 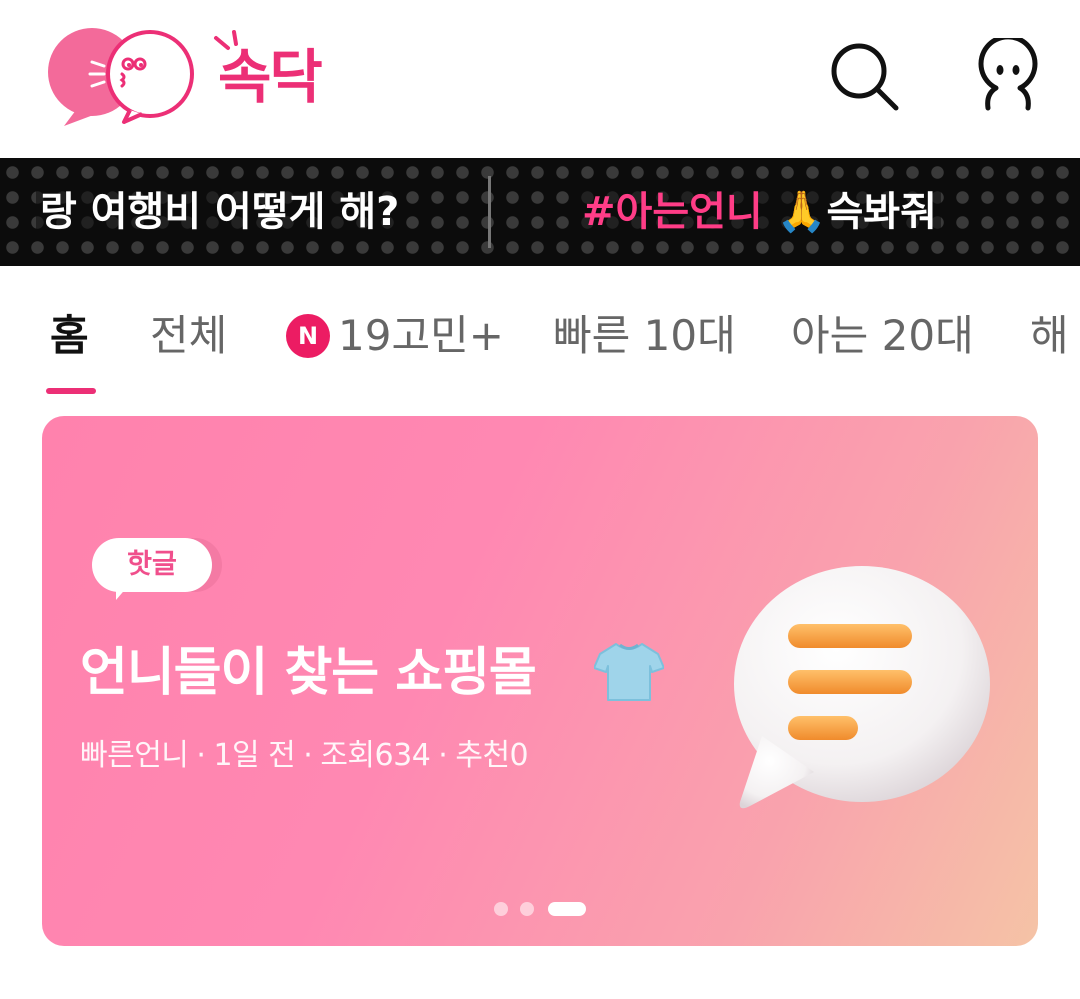 What do you see at coordinates (882, 336) in the screenshot?
I see `tab-knowing-20s: 아는 20대` at bounding box center [882, 336].